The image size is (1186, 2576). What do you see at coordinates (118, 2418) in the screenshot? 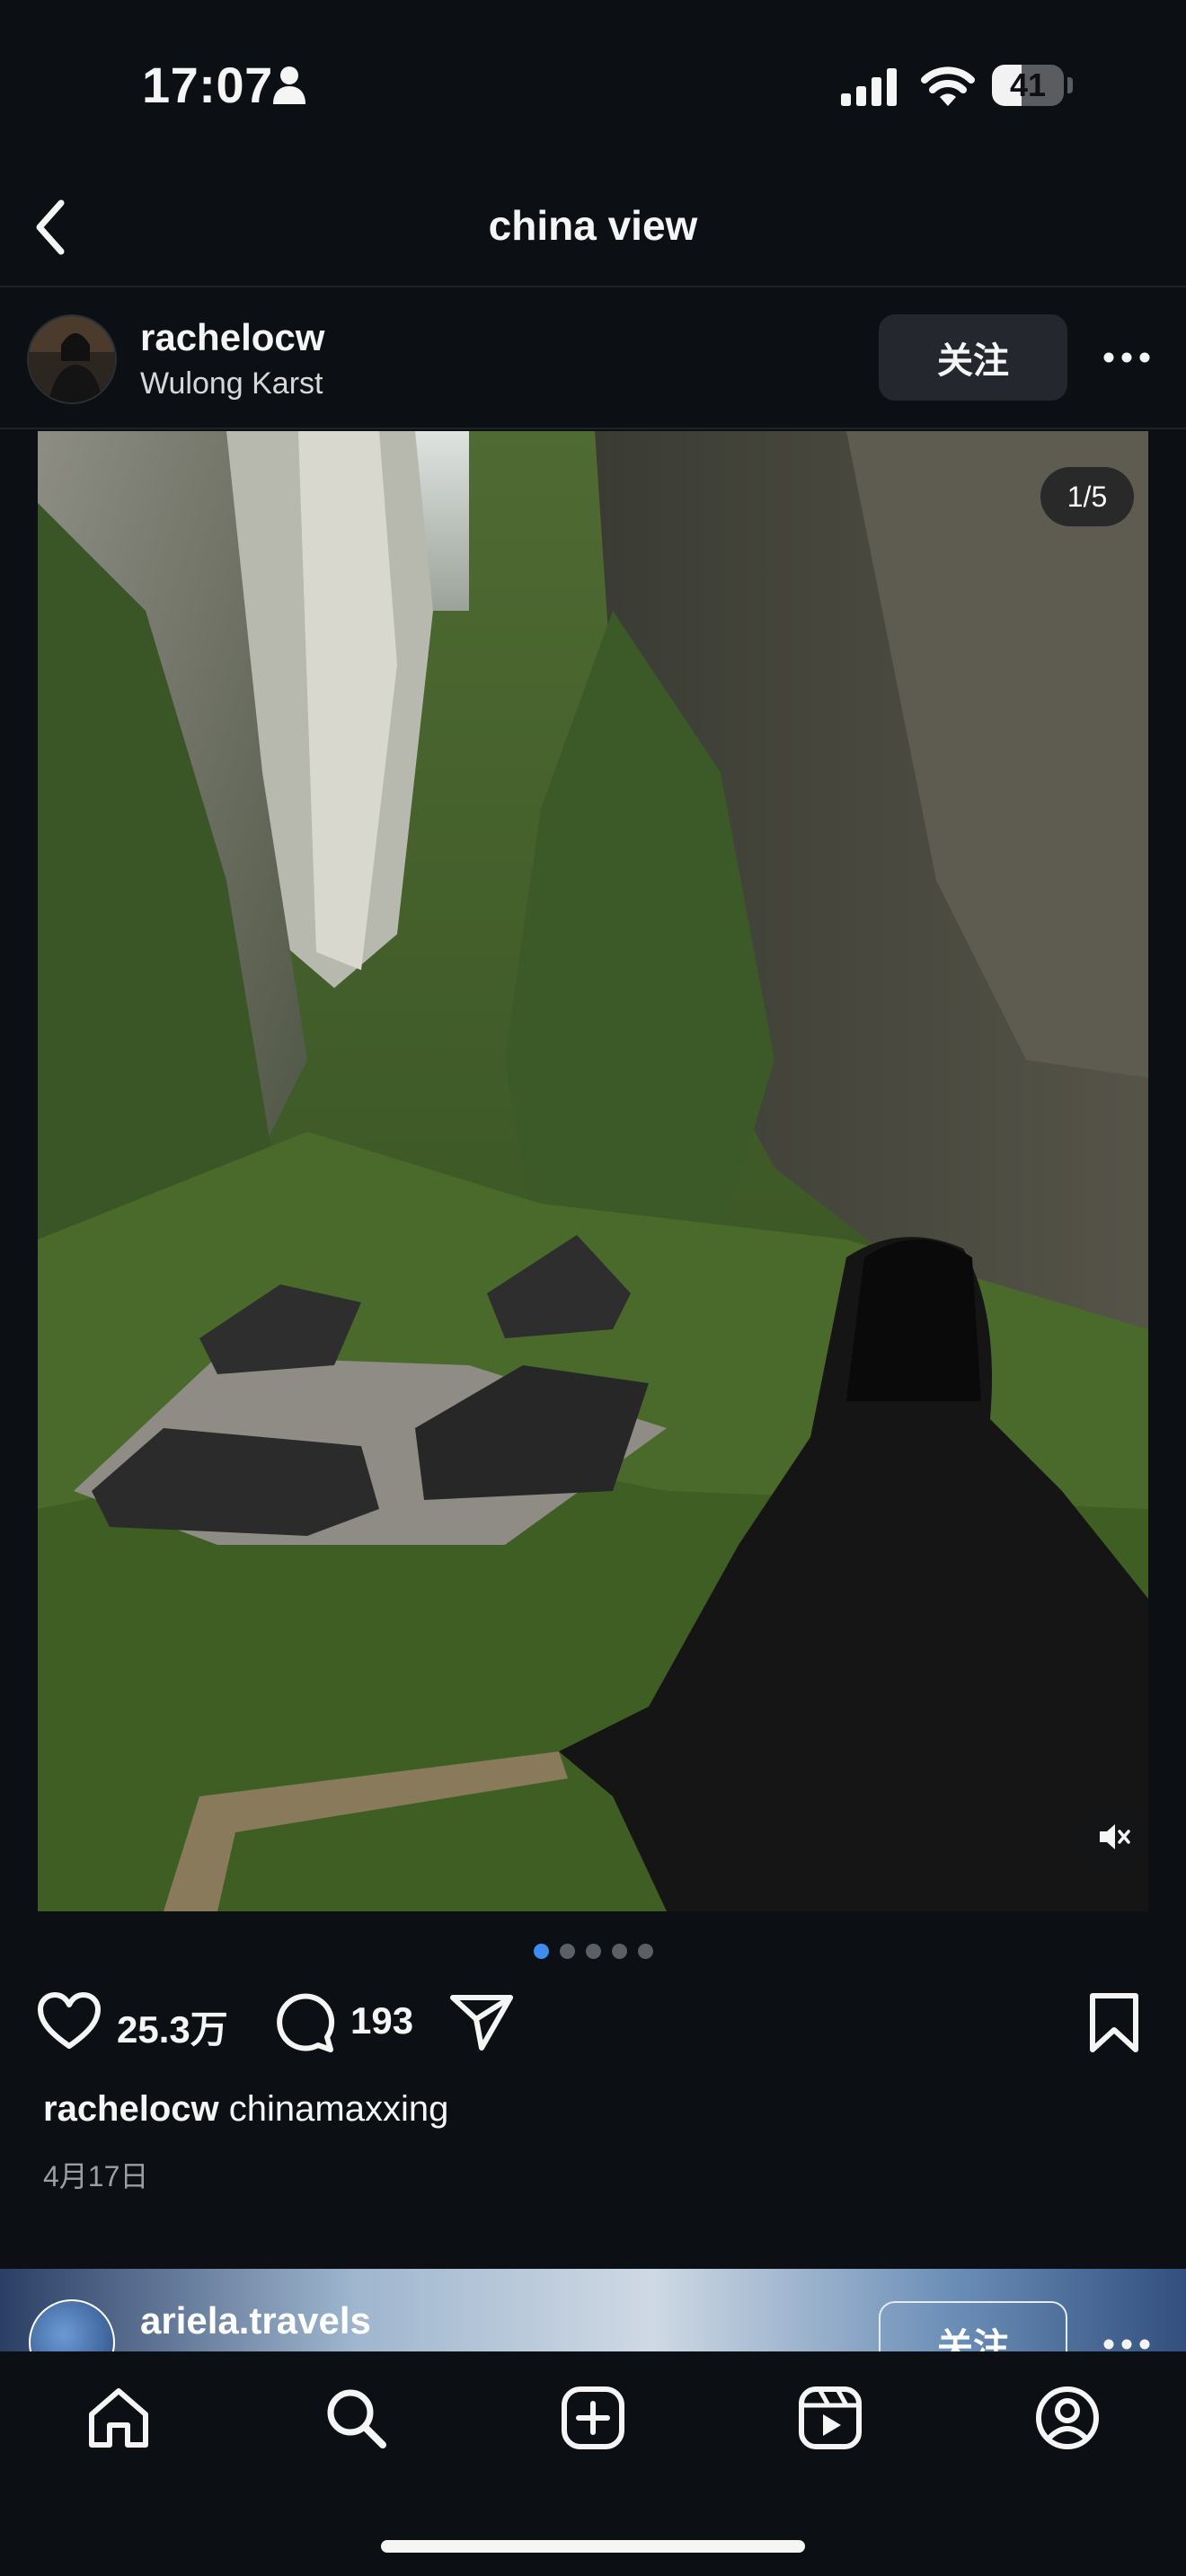
I see `home-icon` at bounding box center [118, 2418].